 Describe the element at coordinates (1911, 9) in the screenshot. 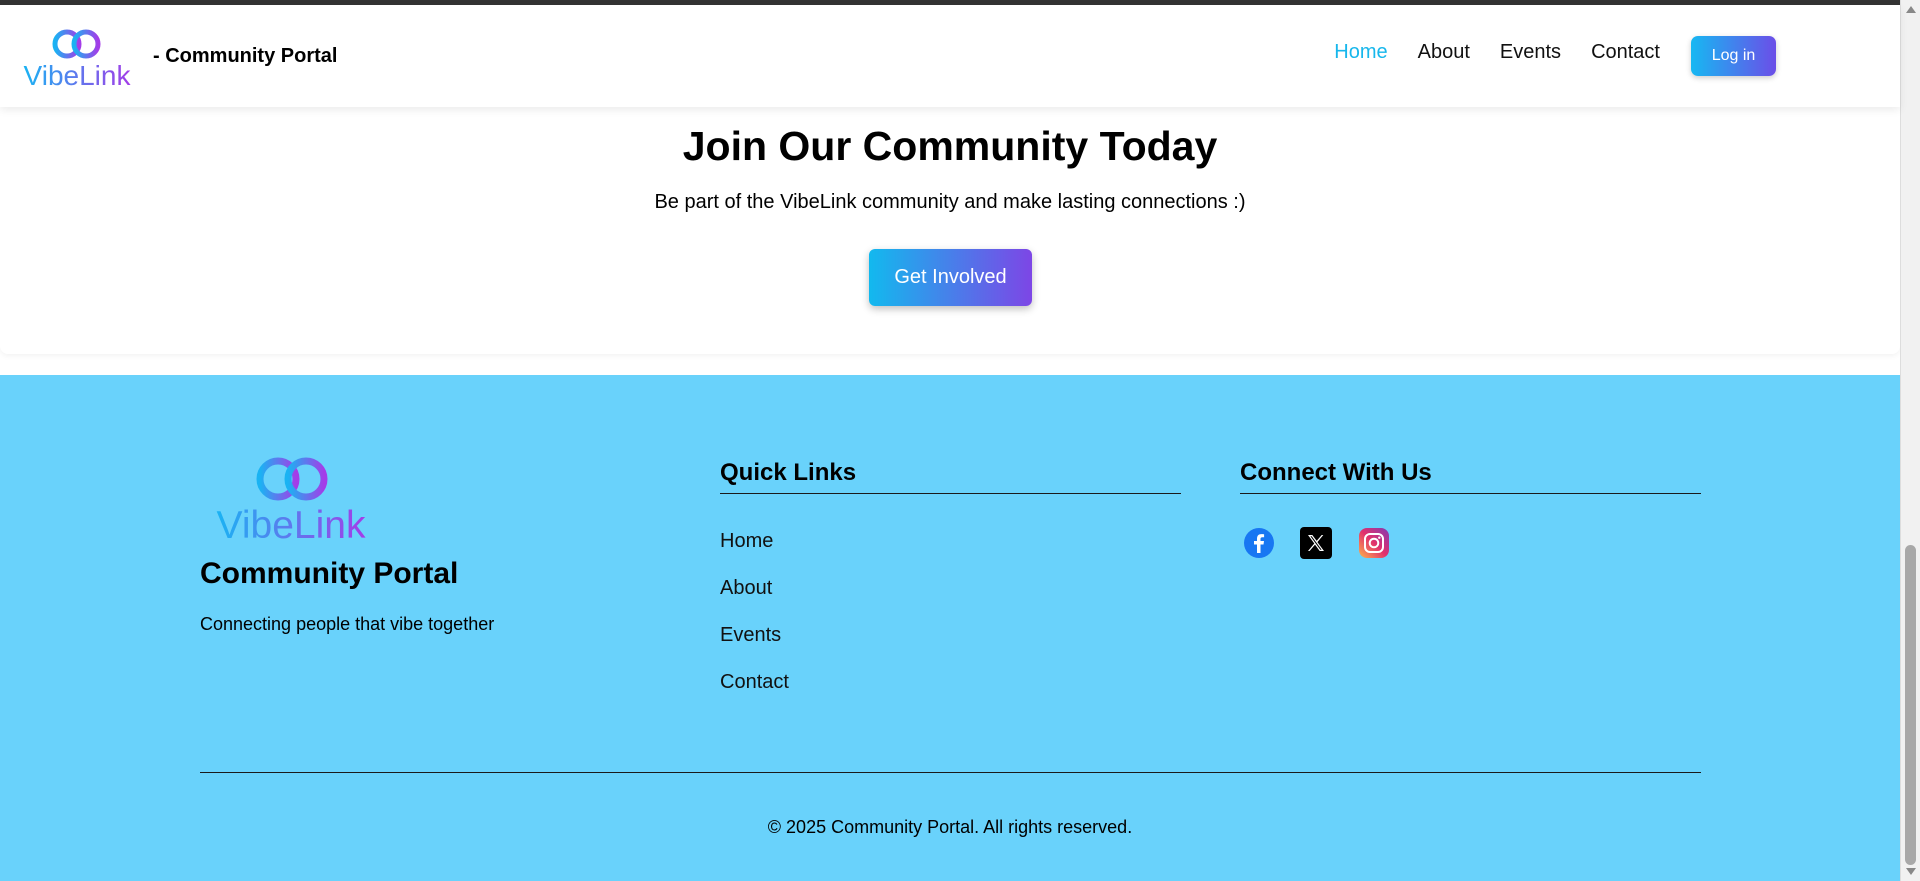

I see `scroll-up-arrow-icon` at that location.